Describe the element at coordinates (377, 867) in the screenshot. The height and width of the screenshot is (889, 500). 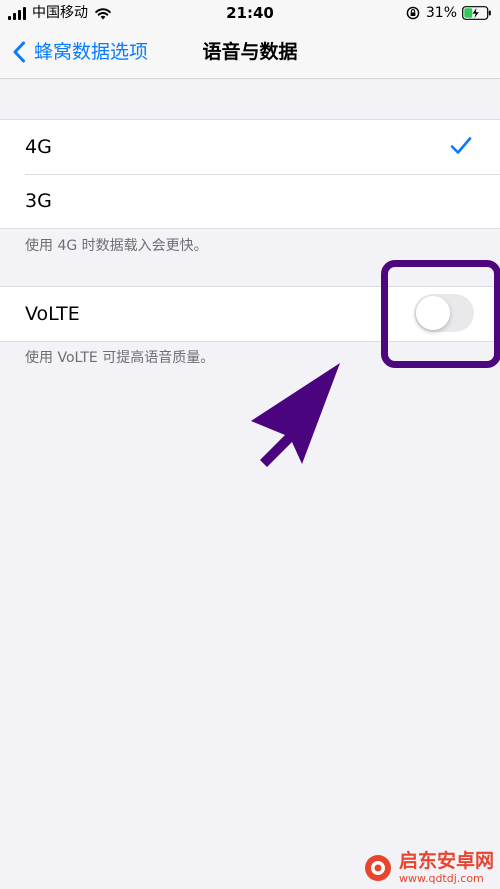
I see `watermark-logo-icon` at that location.